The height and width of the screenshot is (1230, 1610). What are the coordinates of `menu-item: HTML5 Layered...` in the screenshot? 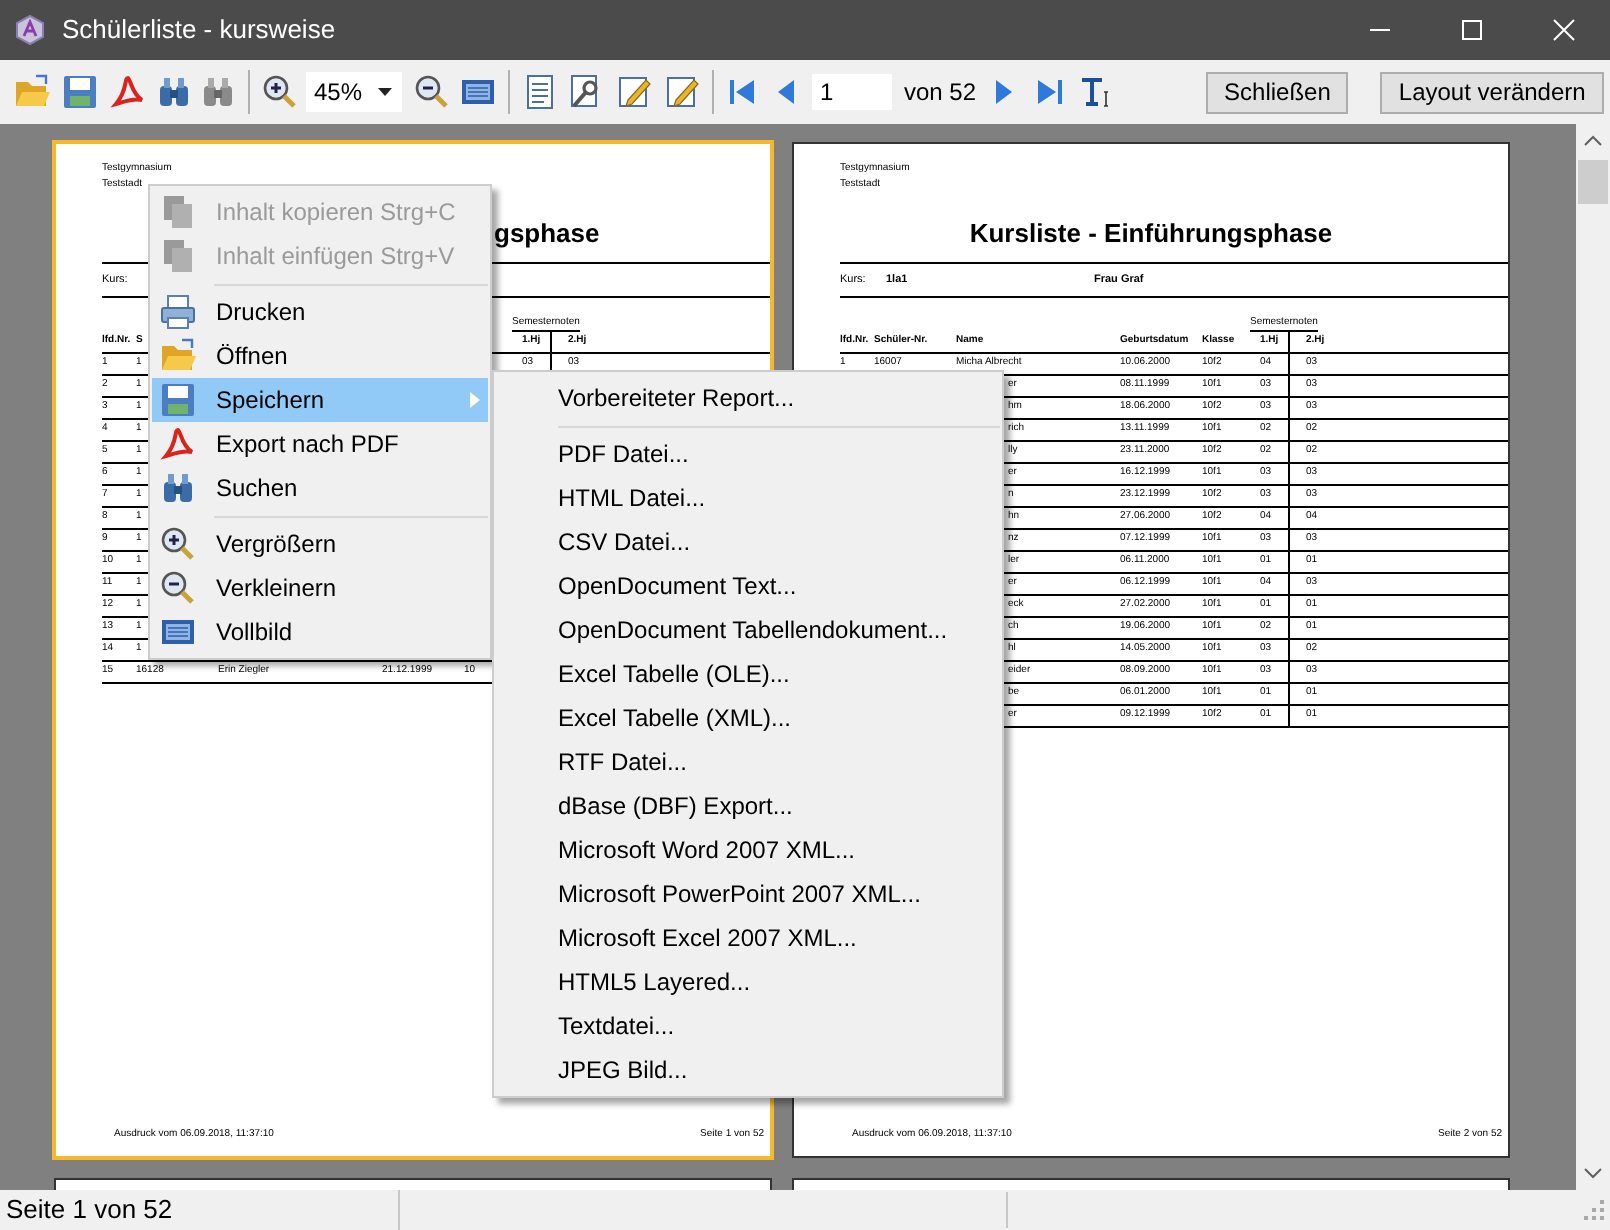 It's located at (748, 982).